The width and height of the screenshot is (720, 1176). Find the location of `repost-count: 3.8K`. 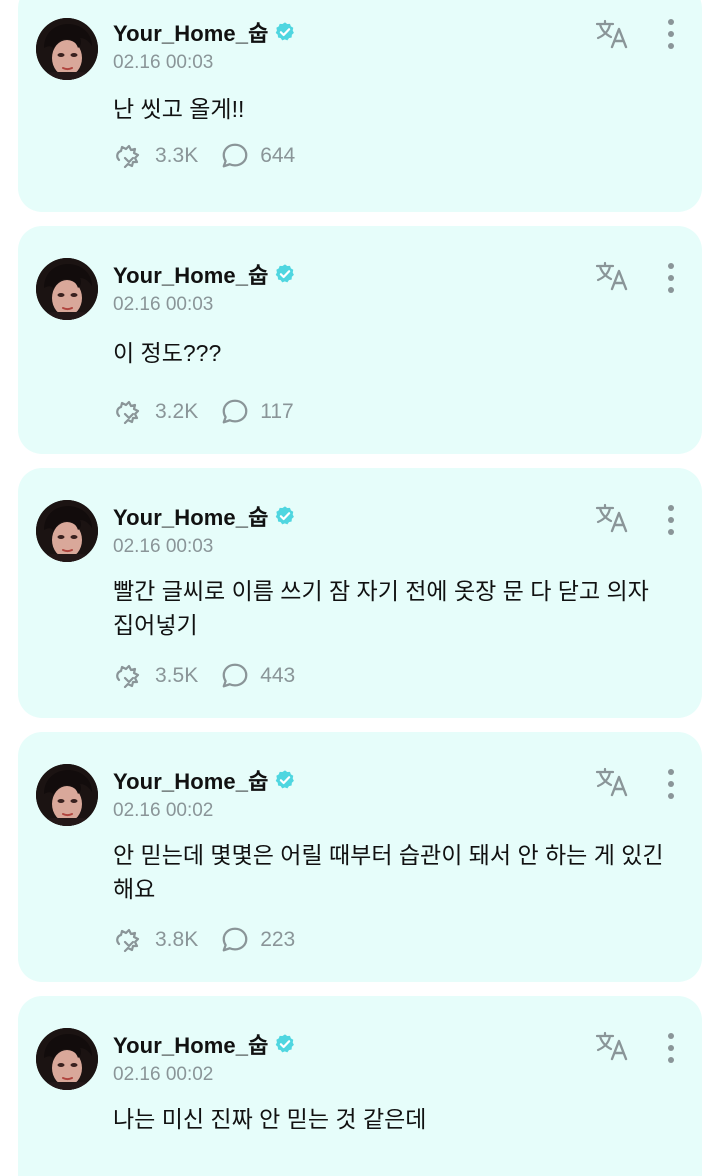

repost-count: 3.8K is located at coordinates (177, 939).